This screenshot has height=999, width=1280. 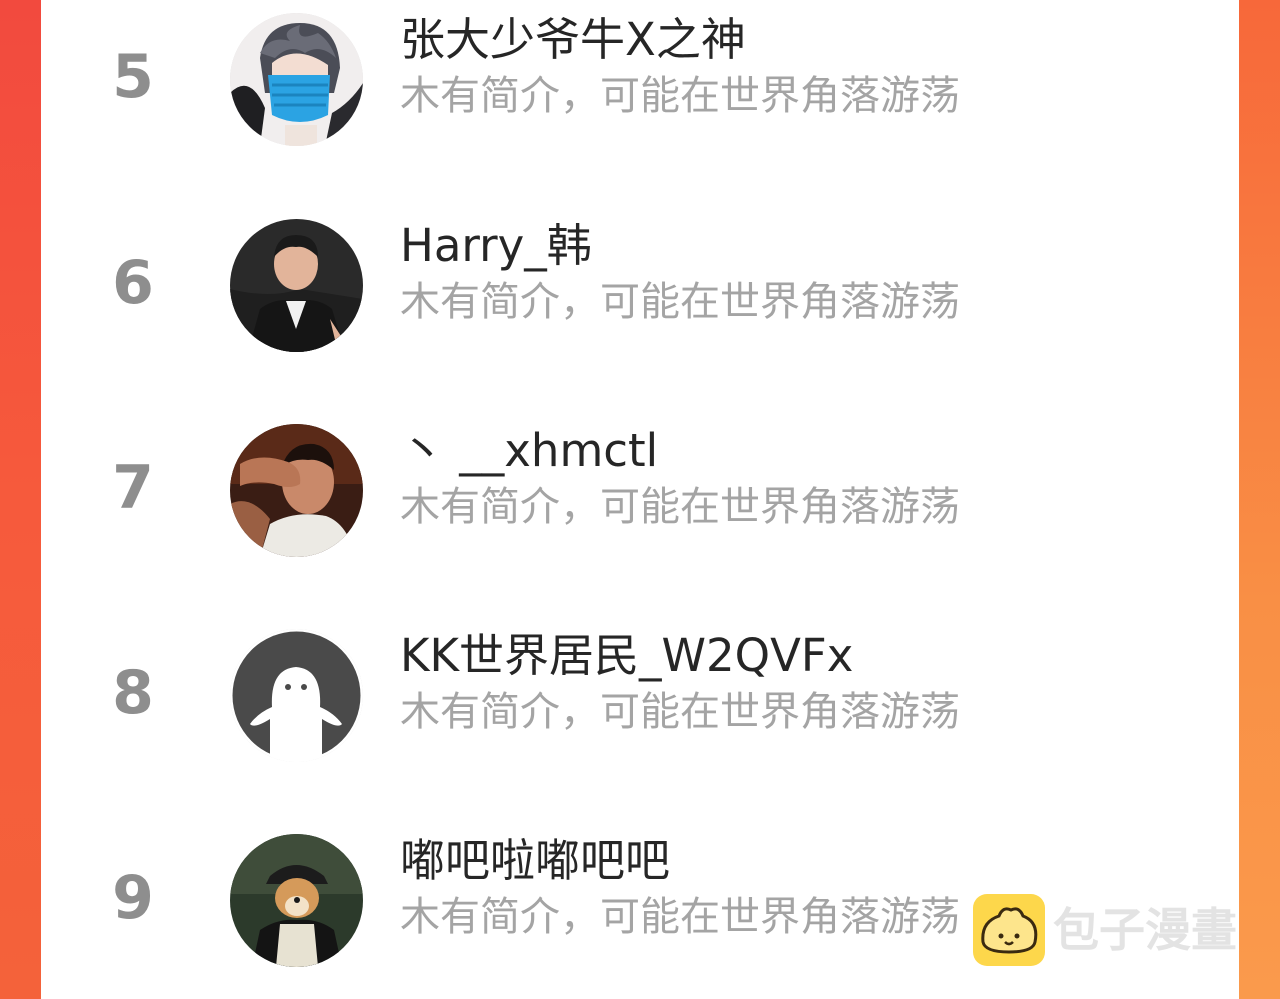 I want to click on man-in-suit-avatar, so click(x=296, y=285).